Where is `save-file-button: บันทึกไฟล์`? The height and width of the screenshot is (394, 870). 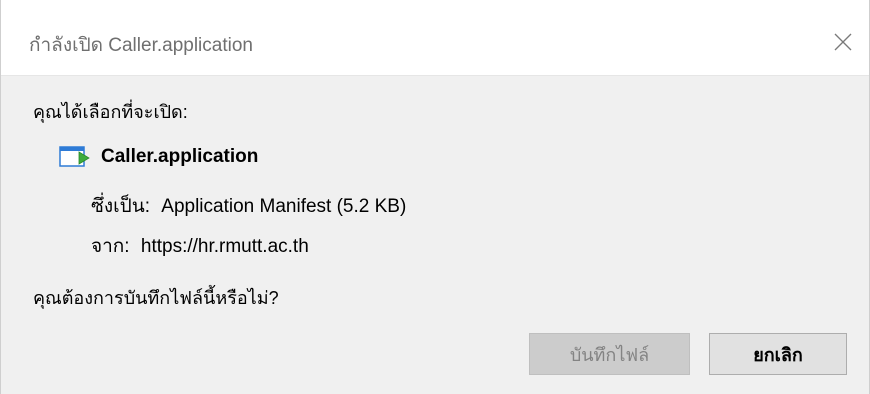
save-file-button: บันทึกไฟล์ is located at coordinates (609, 354).